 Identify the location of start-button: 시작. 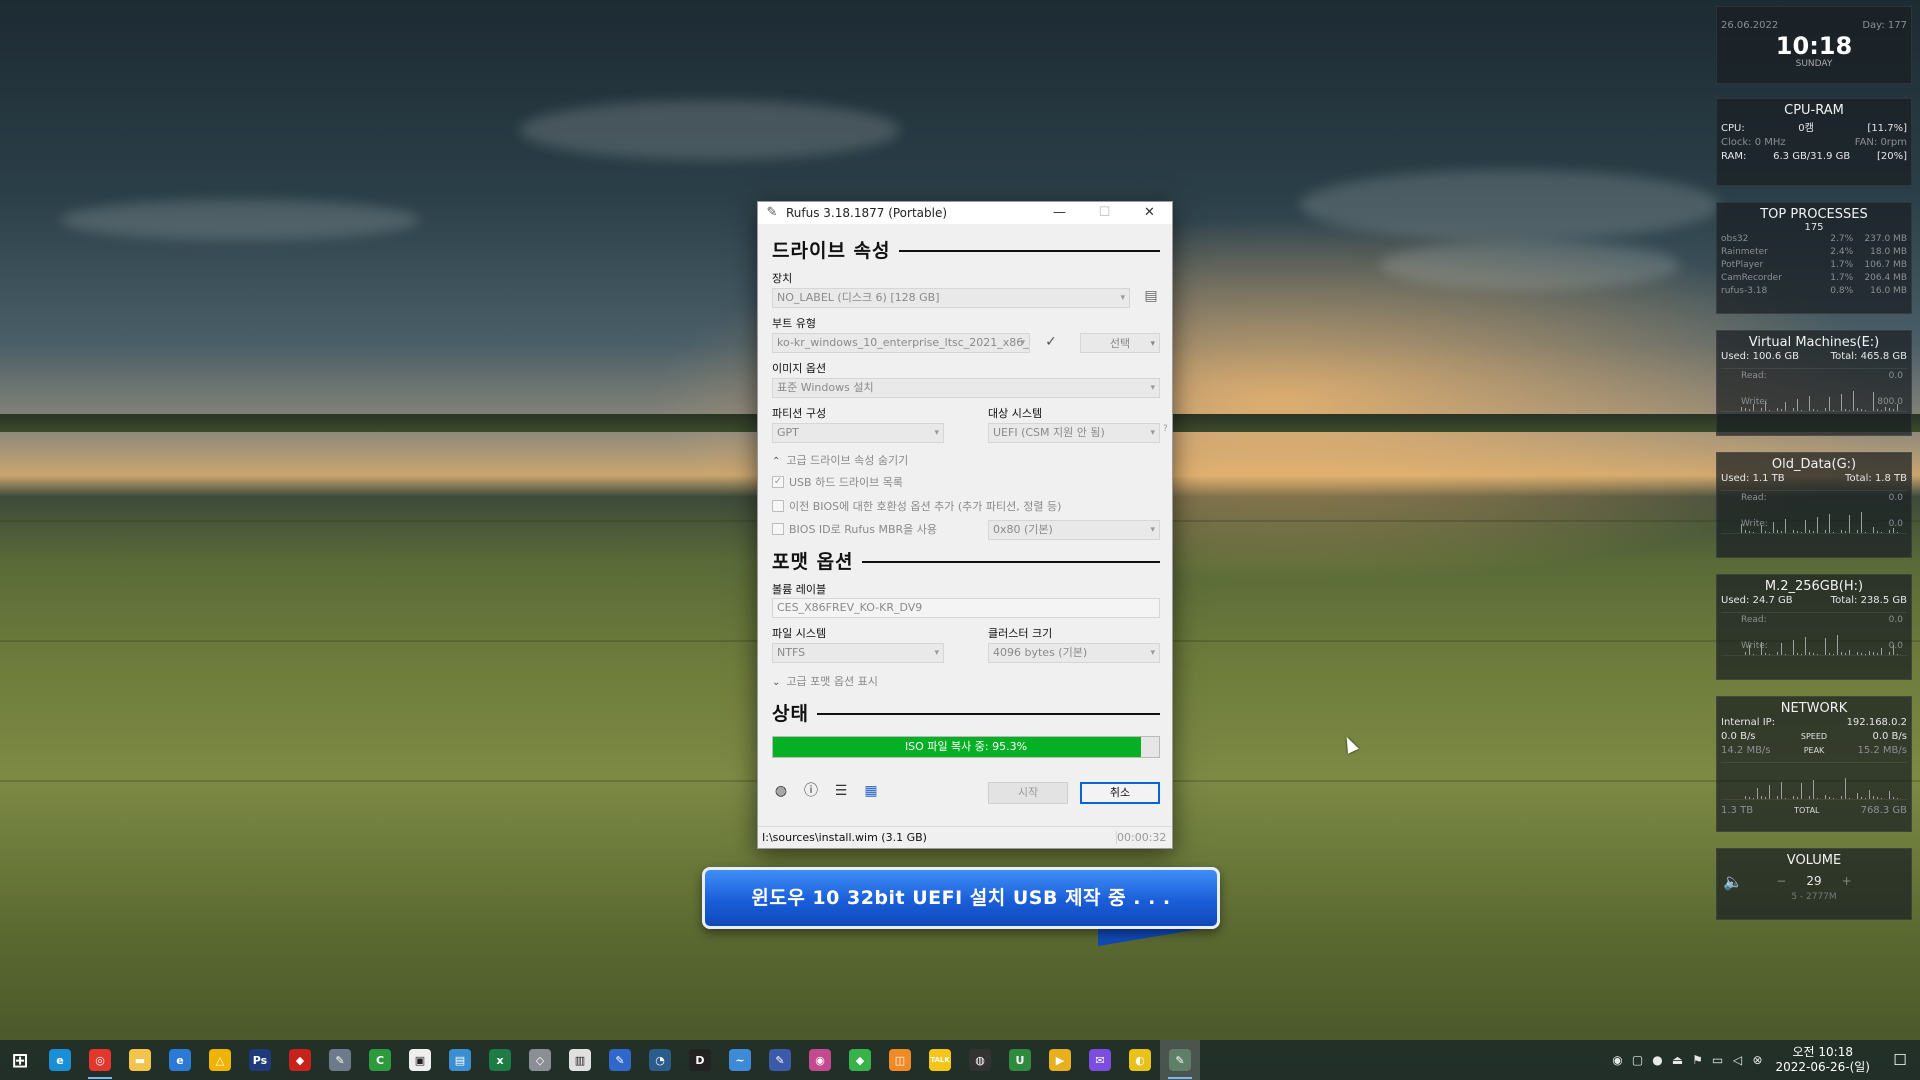
(1028, 793).